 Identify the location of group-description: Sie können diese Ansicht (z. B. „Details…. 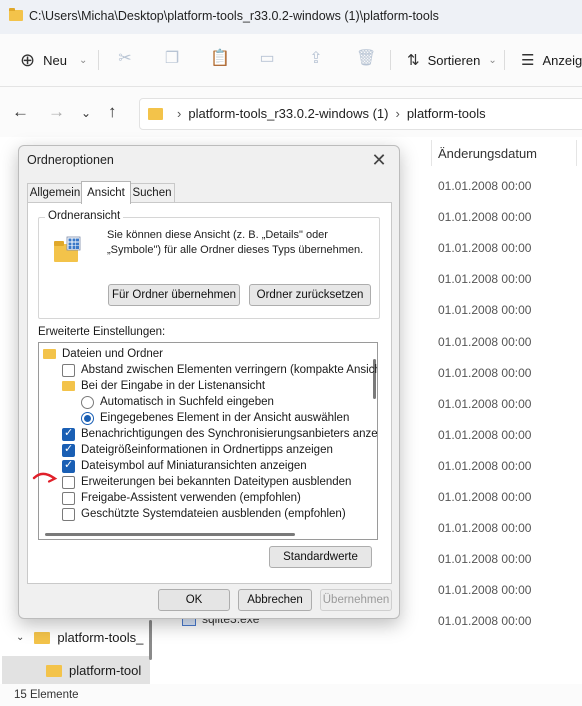
(235, 242).